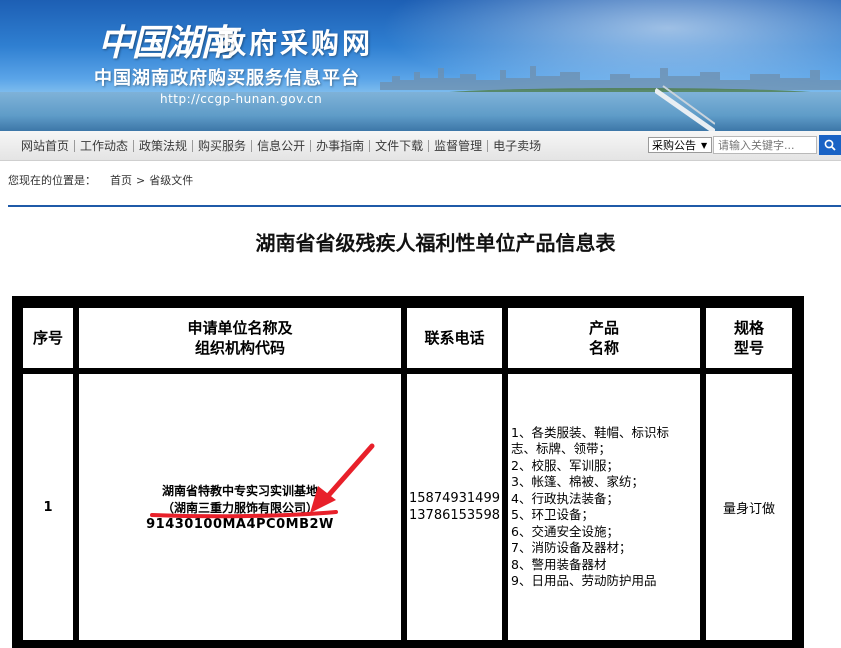 The width and height of the screenshot is (841, 648). Describe the element at coordinates (571, 547) in the screenshot. I see `product-item: 7、消防设备及器材；` at that location.